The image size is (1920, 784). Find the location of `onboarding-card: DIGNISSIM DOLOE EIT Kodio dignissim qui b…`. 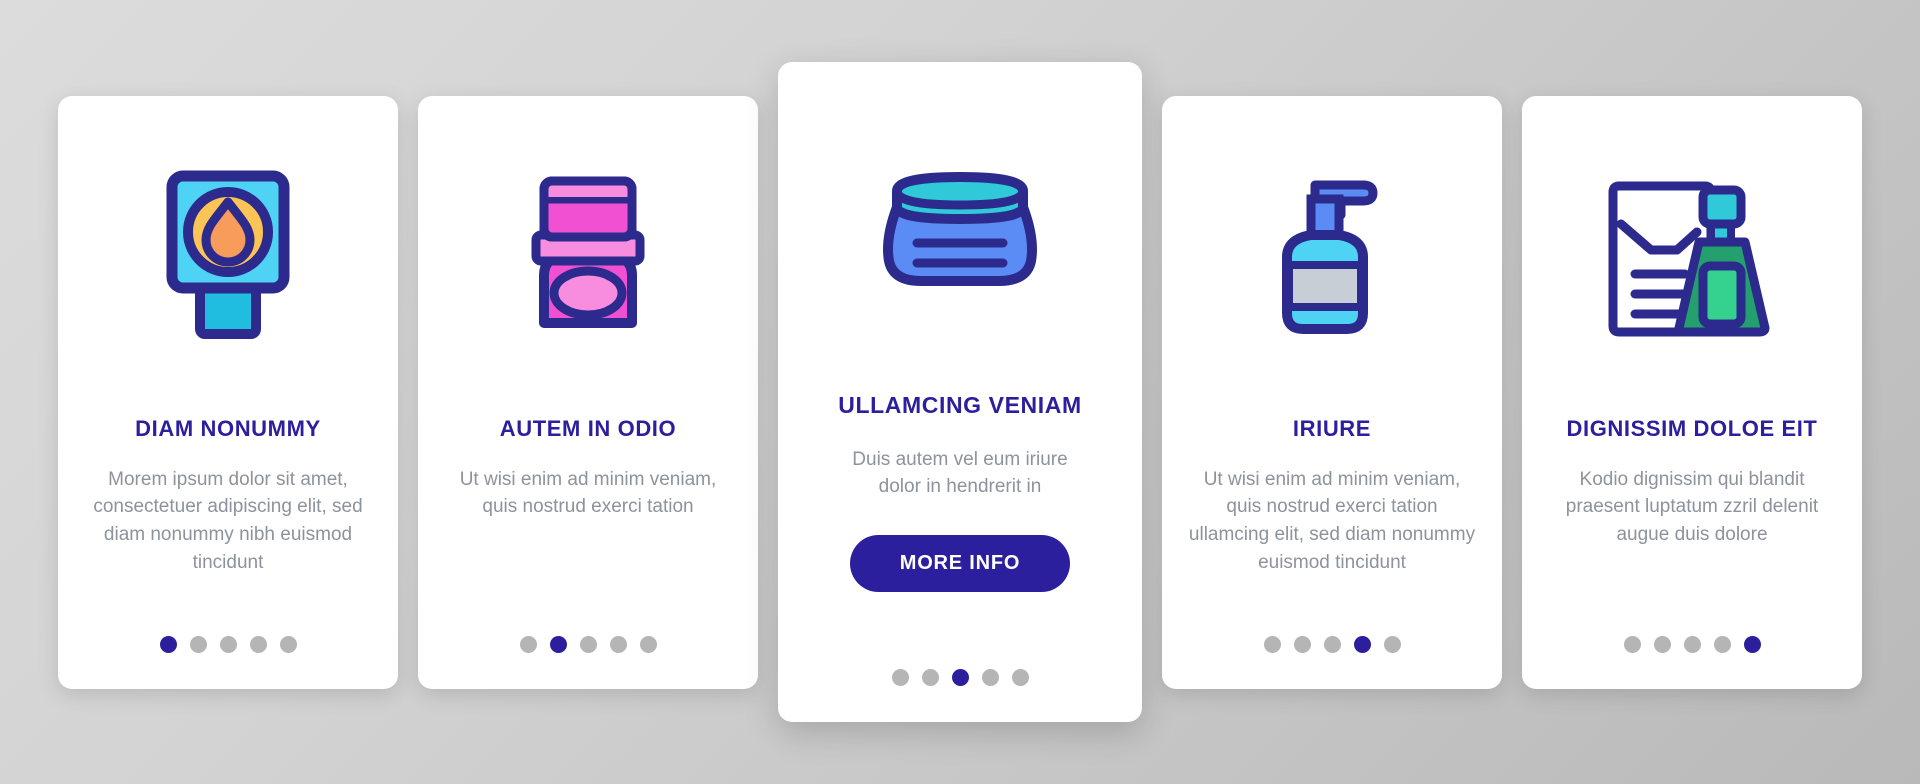

onboarding-card: DIGNISSIM DOLOE EIT Kodio dignissim qui b… is located at coordinates (1692, 392).